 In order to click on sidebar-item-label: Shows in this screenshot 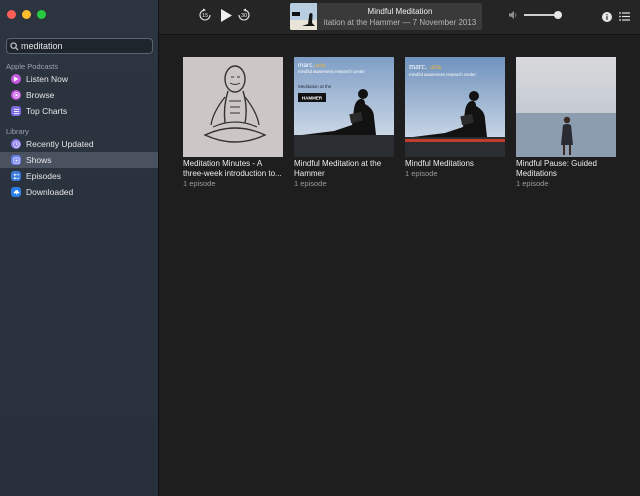, I will do `click(39, 160)`.